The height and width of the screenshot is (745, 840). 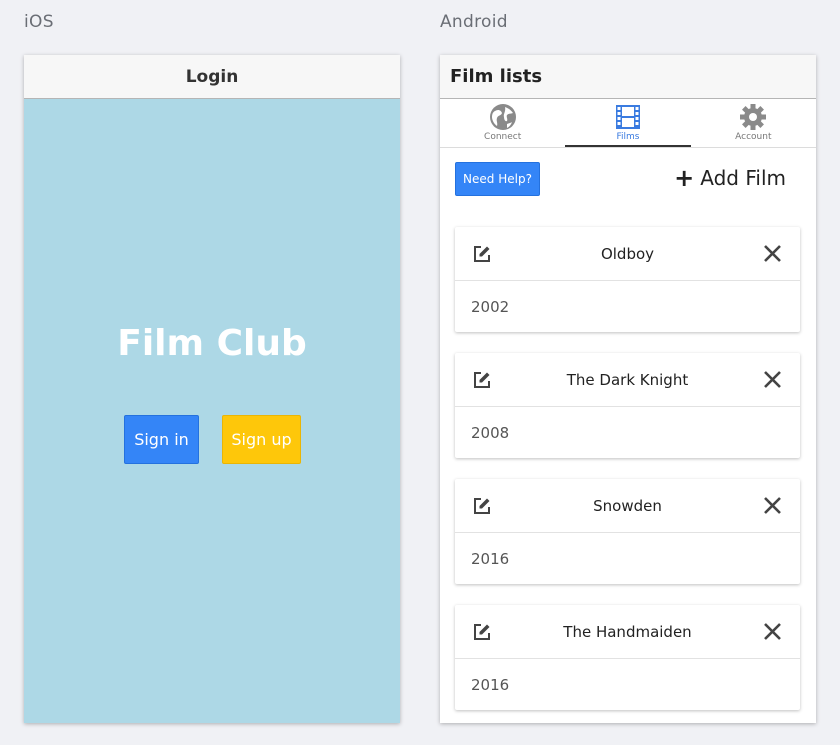 I want to click on sign-up-button: Sign up, so click(x=261, y=439).